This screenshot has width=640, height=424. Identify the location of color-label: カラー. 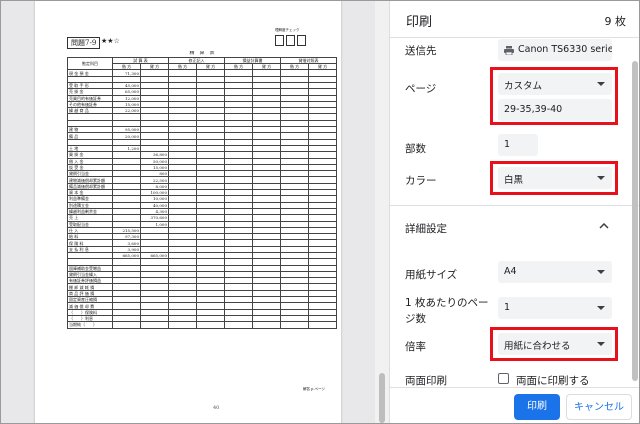
(421, 181).